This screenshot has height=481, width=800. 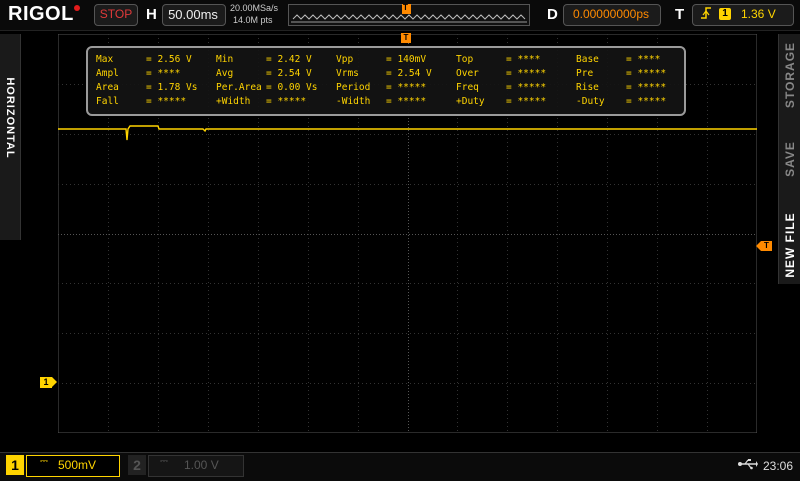 I want to click on delay-indicator: D, so click(x=552, y=14).